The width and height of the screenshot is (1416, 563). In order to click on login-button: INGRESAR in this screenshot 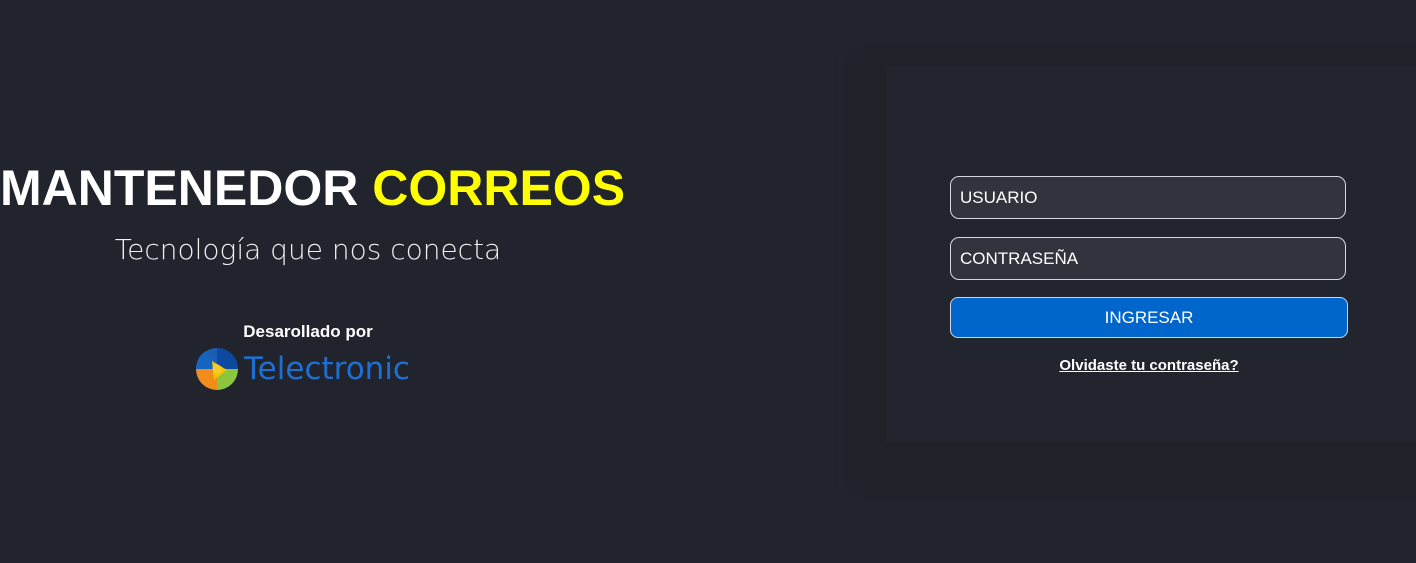, I will do `click(1149, 317)`.